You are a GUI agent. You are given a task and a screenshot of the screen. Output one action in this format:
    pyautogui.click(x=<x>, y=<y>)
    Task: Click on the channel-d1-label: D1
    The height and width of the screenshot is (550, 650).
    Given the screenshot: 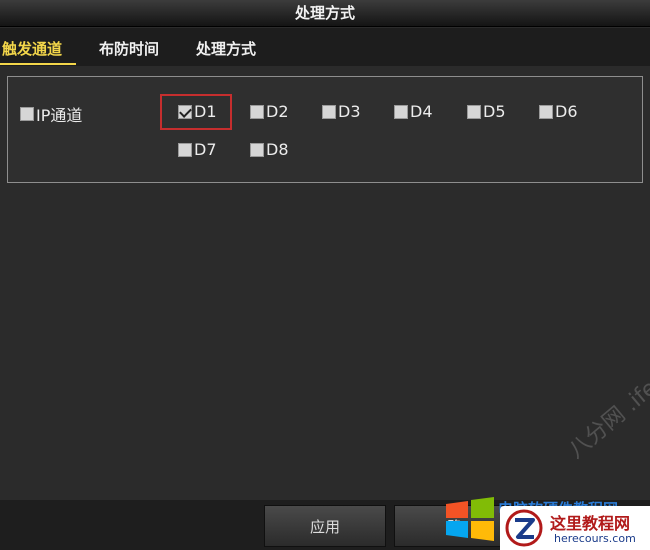 What is the action you would take?
    pyautogui.click(x=205, y=111)
    